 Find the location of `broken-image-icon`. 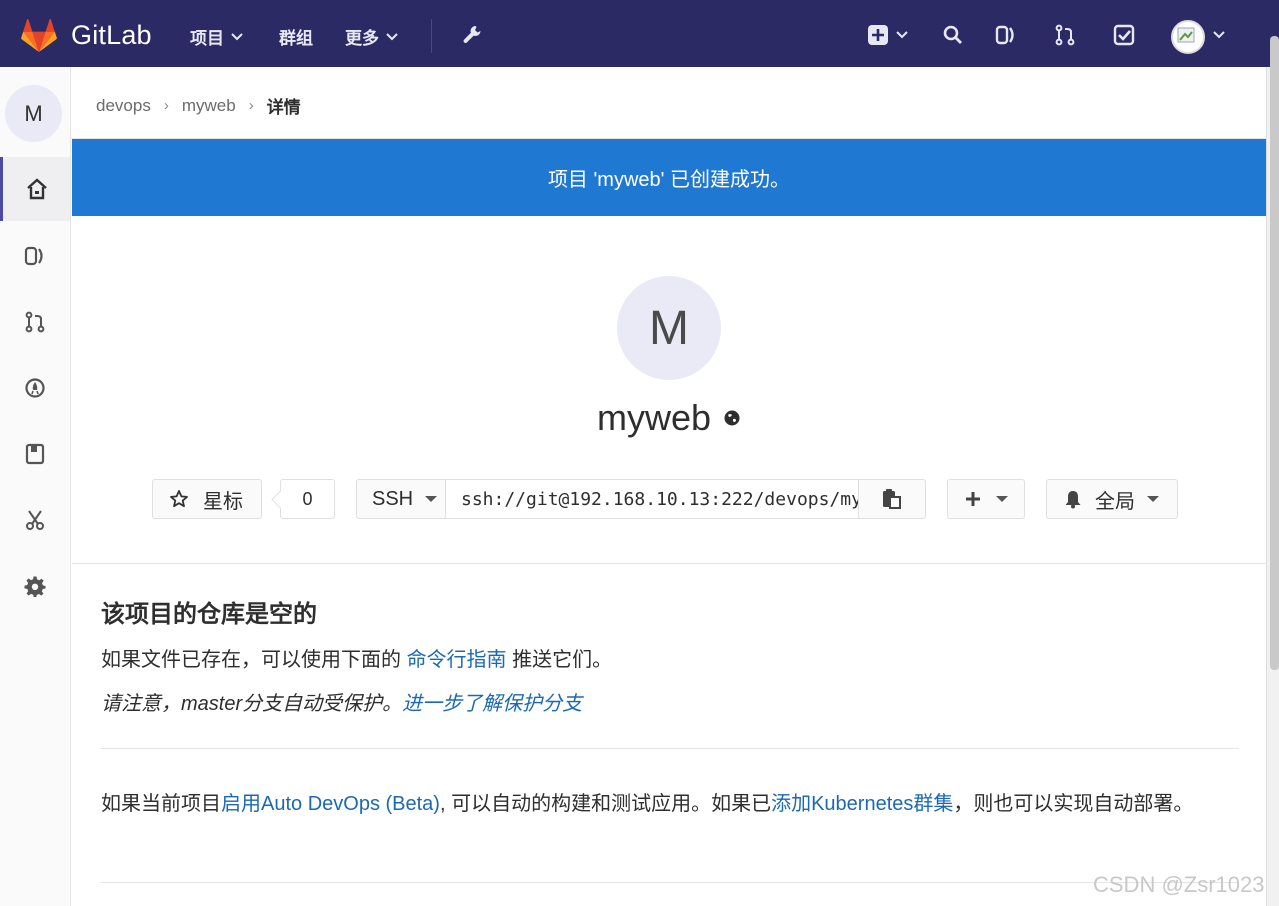

broken-image-icon is located at coordinates (1186, 35).